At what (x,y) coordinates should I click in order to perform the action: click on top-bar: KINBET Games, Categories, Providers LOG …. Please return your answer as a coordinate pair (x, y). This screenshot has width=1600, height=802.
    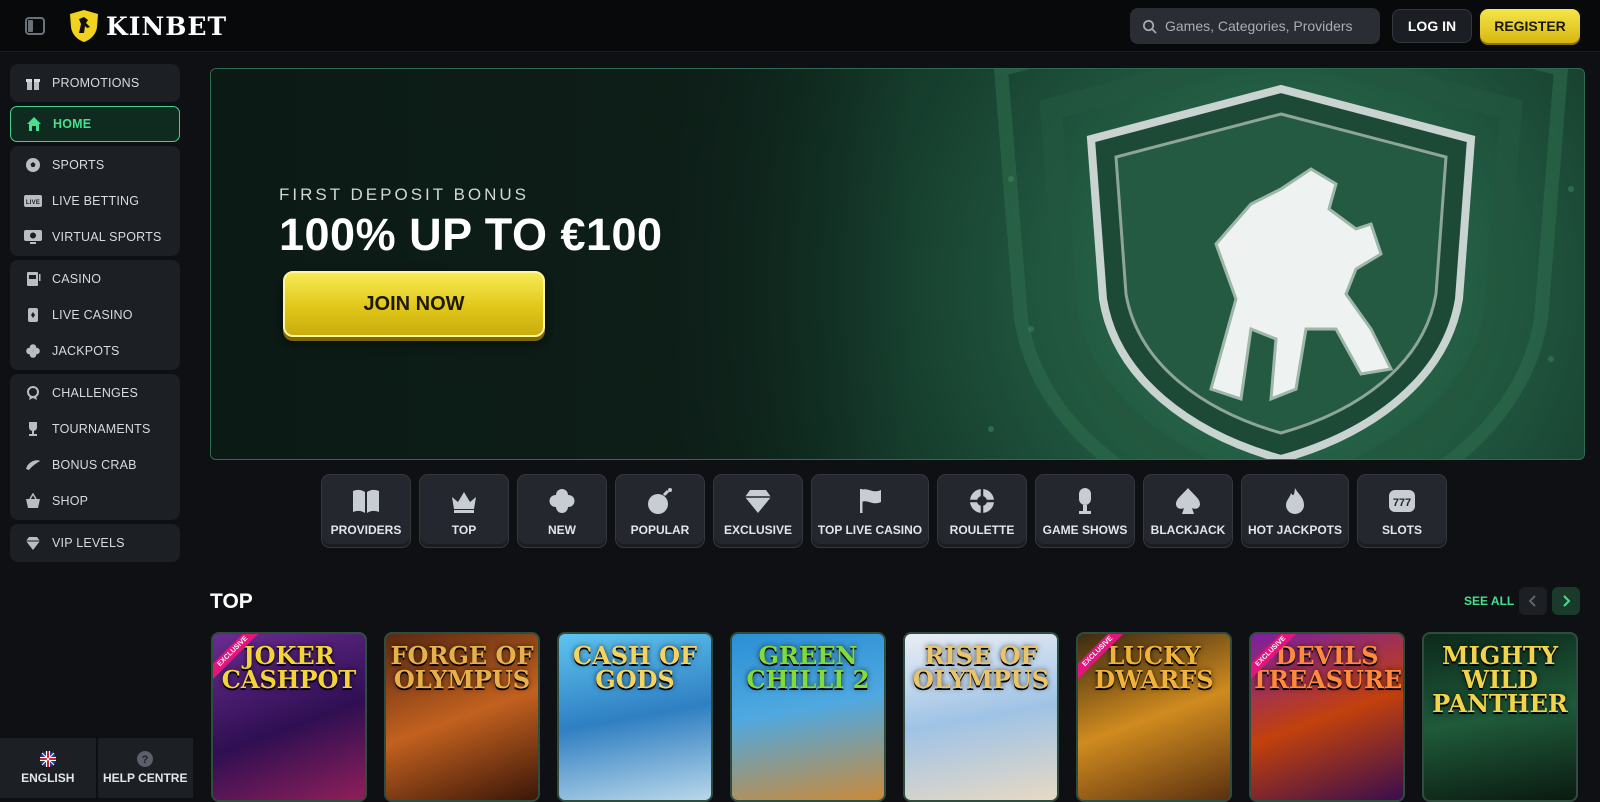
    Looking at the image, I should click on (800, 26).